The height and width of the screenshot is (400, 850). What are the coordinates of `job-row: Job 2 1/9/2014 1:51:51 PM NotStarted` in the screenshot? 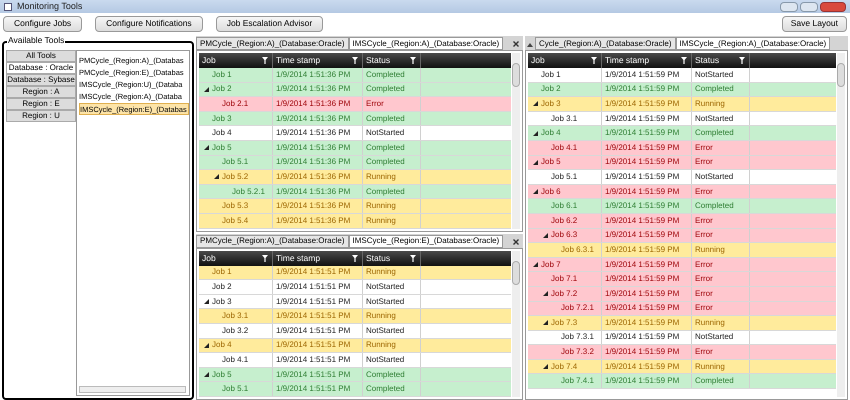 It's located at (355, 287).